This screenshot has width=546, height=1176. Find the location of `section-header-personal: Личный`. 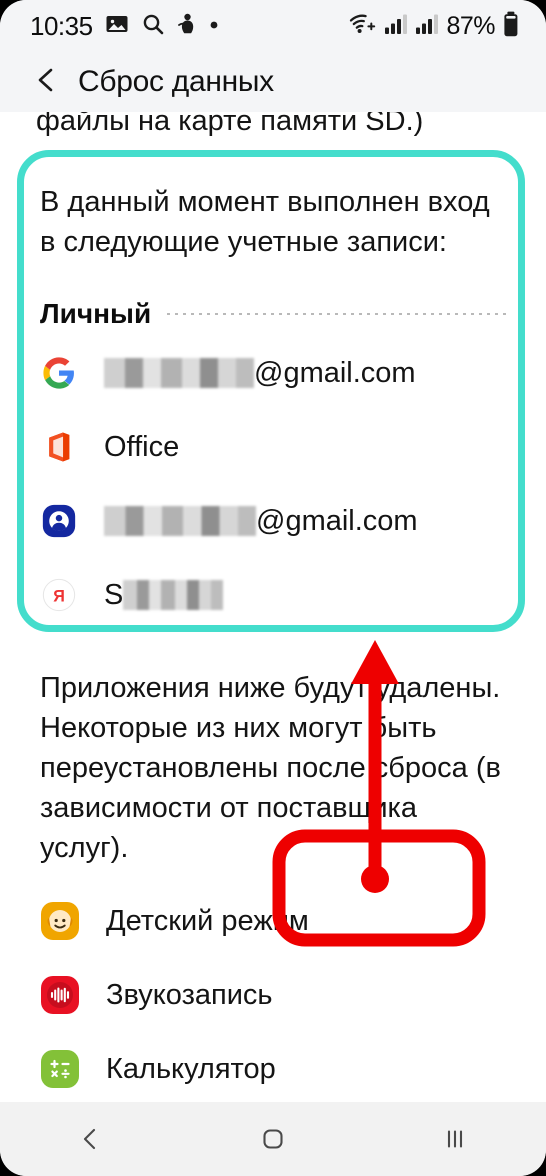

section-header-personal: Личный is located at coordinates (273, 314).